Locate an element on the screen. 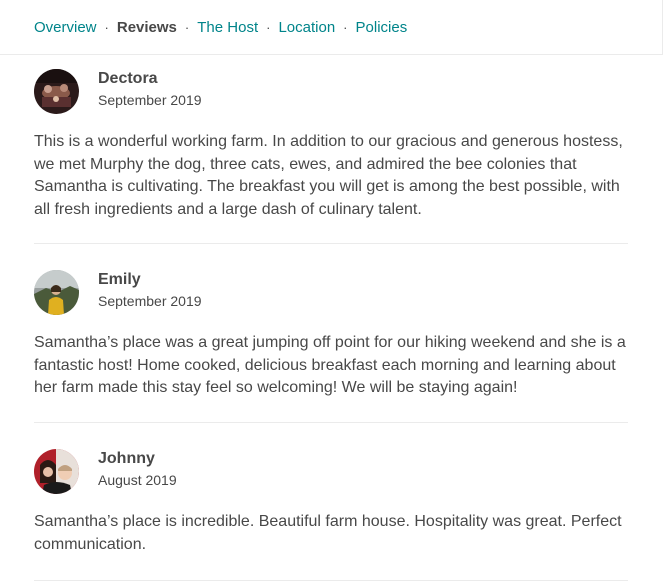 The width and height of the screenshot is (663, 587). nav-overview: Overview is located at coordinates (65, 28).